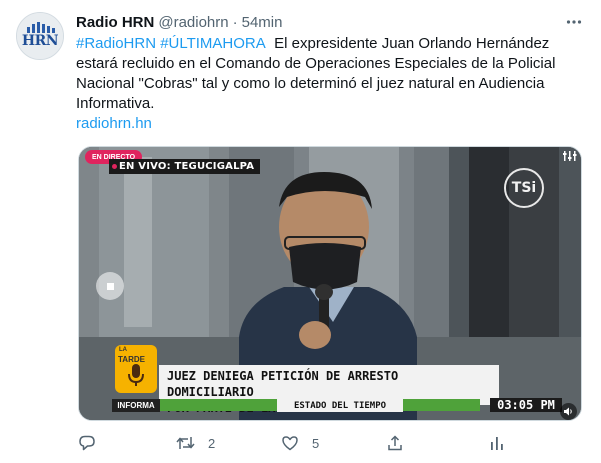 This screenshot has width=601, height=463. Describe the element at coordinates (262, 22) in the screenshot. I see `tweet-timestamp: 54min` at that location.